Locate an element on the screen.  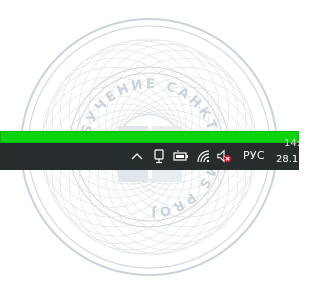
clock: 14: 28.12 is located at coordinates (294, 154).